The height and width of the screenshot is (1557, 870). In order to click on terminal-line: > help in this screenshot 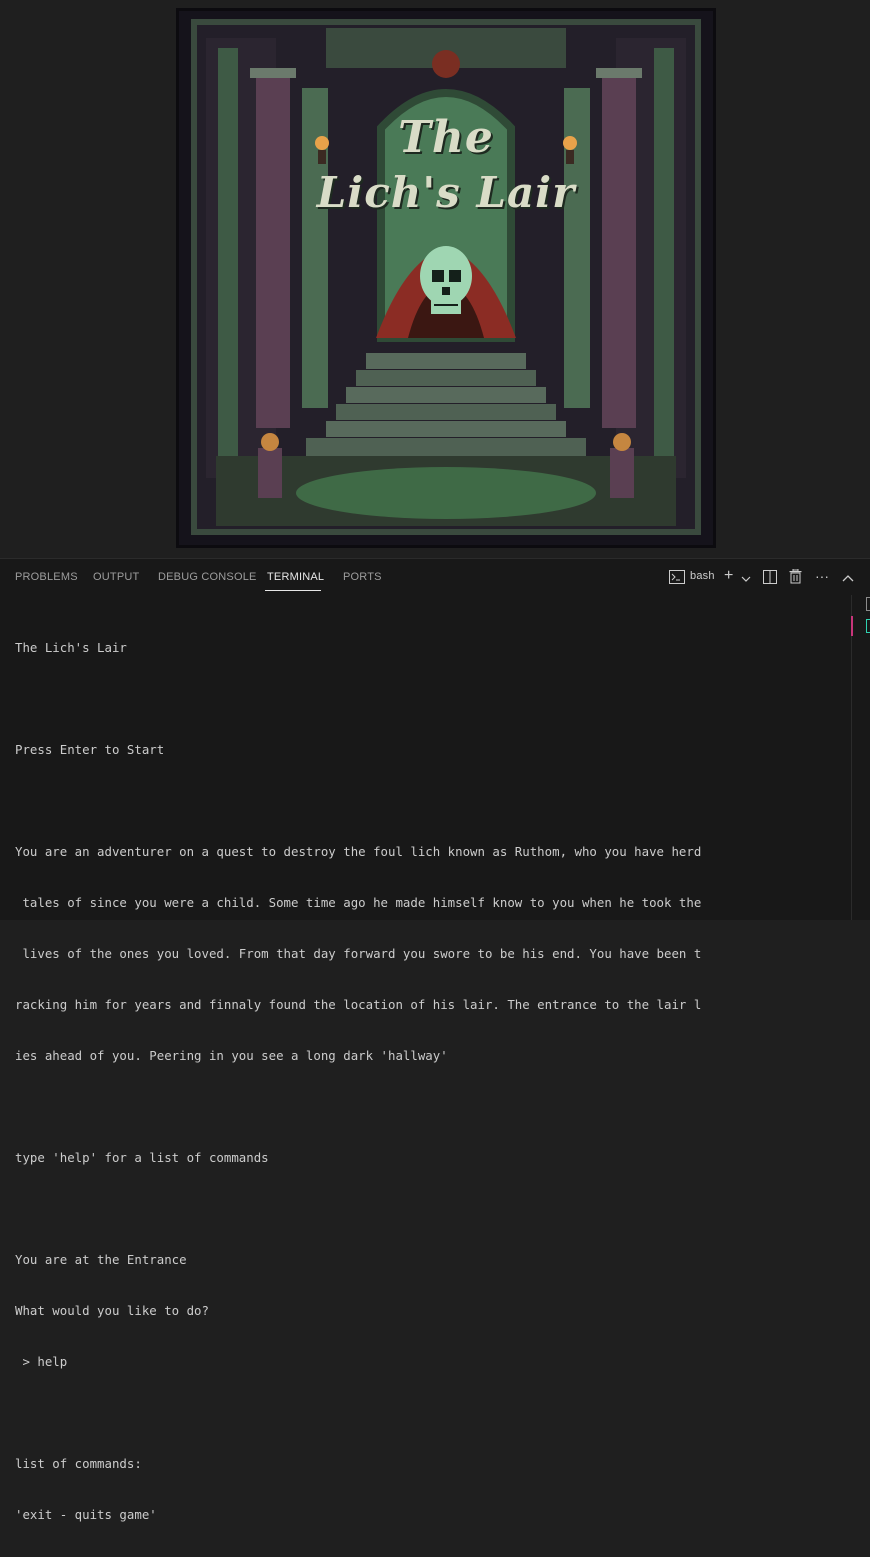, I will do `click(41, 1361)`.